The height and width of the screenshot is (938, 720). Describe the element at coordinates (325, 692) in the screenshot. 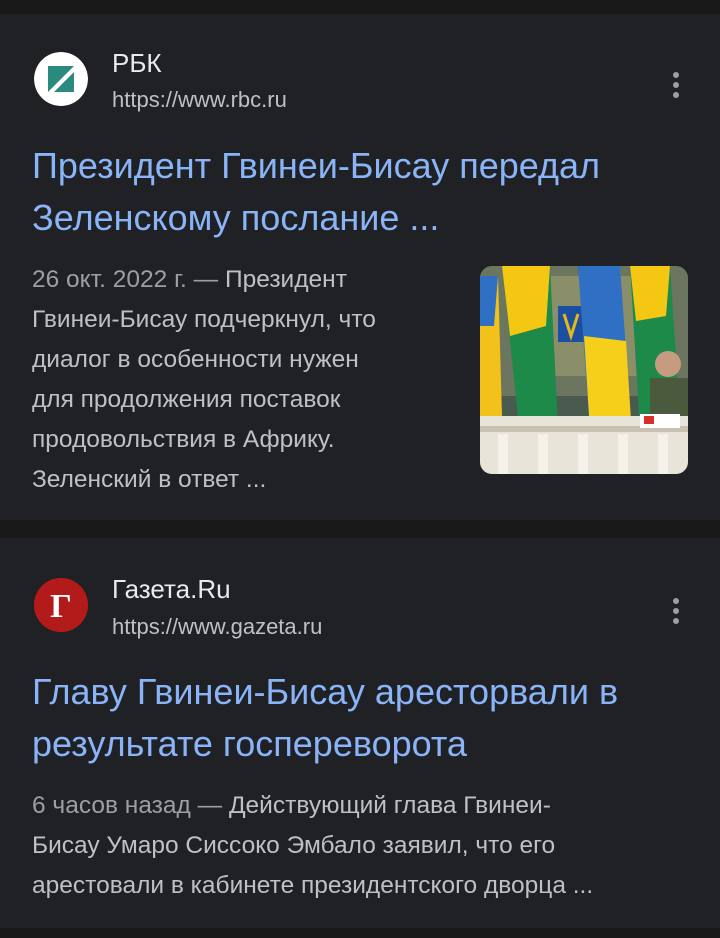

I see `result-title-line: Главу Гвинеи-Бисау aресторвали в` at that location.